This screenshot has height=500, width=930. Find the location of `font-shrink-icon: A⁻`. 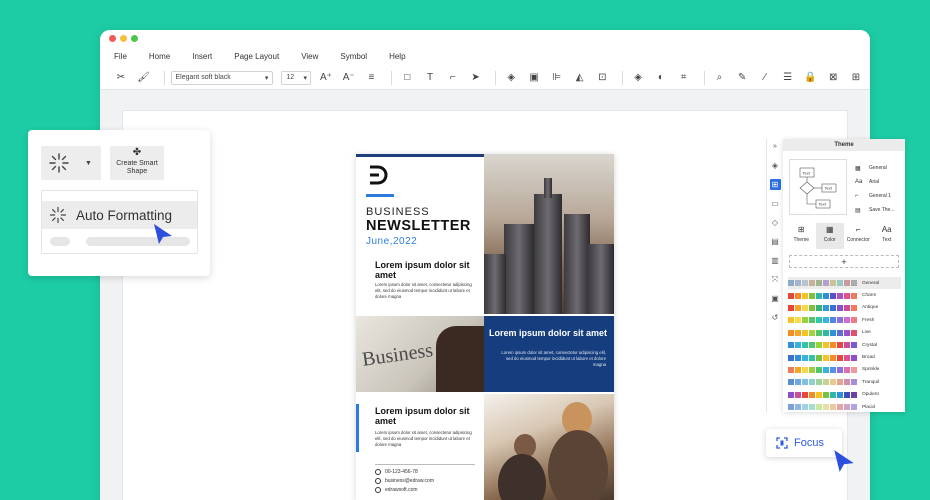

font-shrink-icon: A⁻ is located at coordinates (349, 78).